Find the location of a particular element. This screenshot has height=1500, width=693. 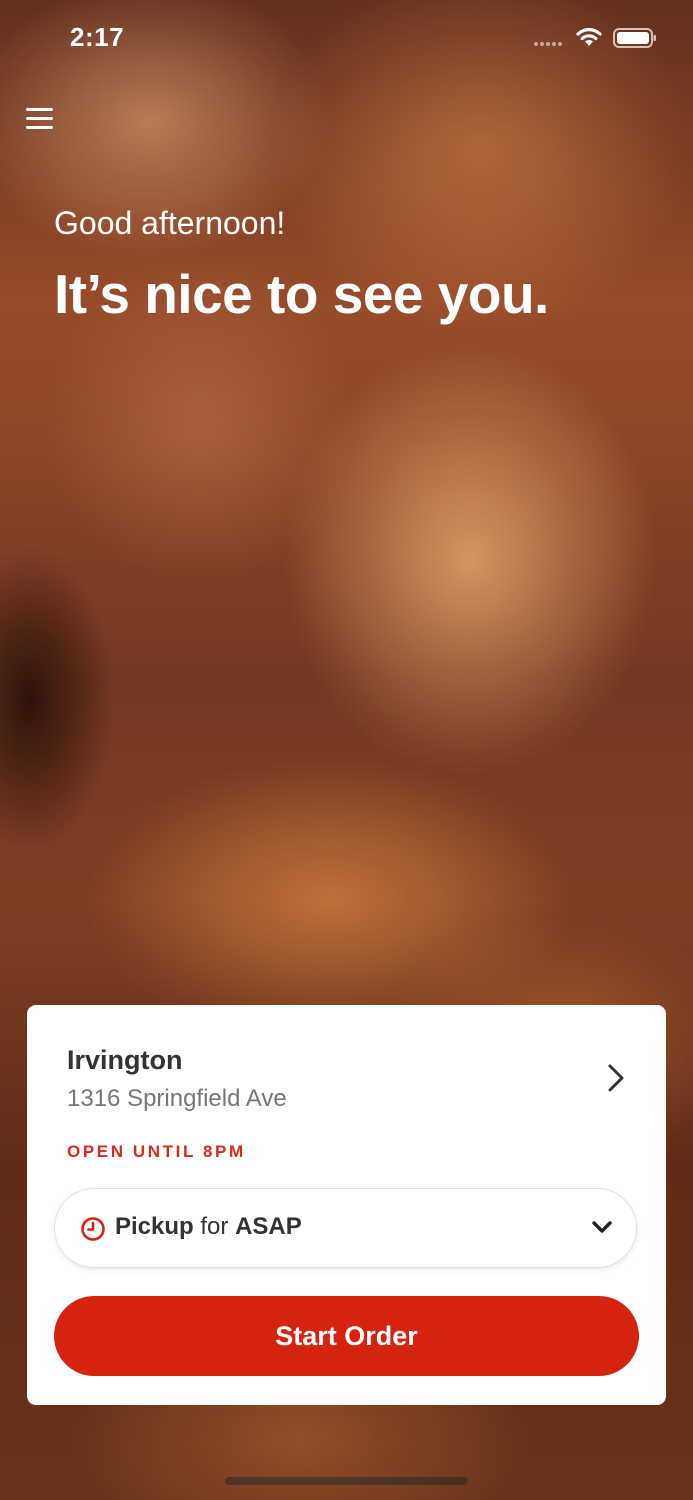

status-bar: 2:17 is located at coordinates (346, 40).